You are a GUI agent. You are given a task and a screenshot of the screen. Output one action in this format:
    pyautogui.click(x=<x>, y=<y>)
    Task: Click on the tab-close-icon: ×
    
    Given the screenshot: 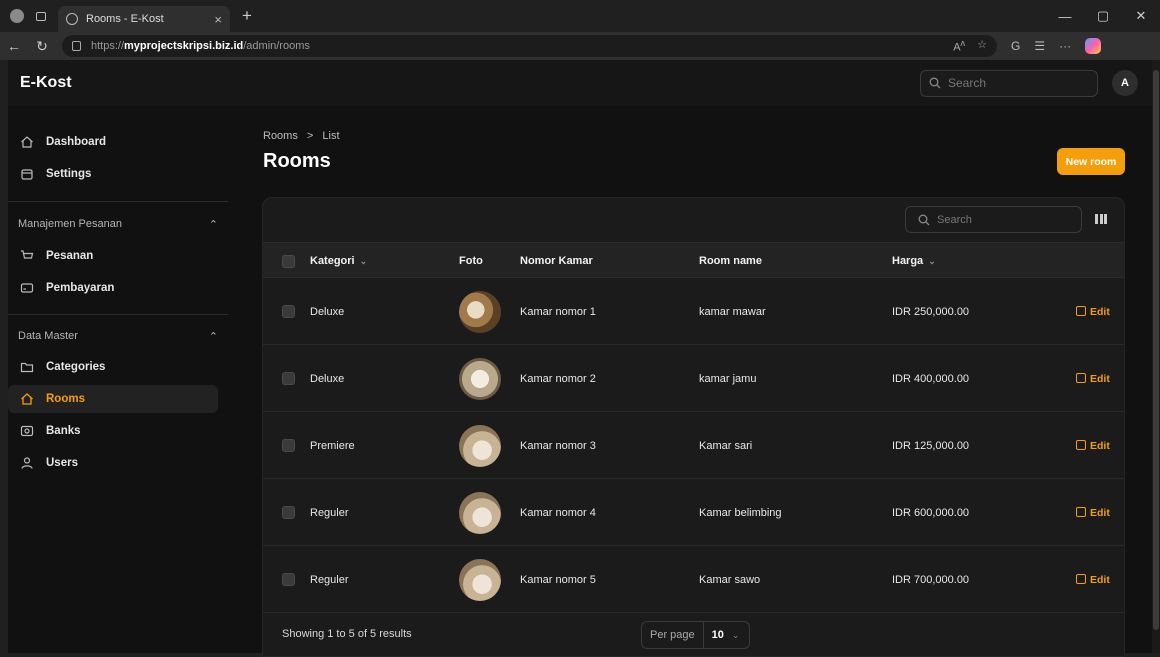 What is the action you would take?
    pyautogui.click(x=218, y=19)
    